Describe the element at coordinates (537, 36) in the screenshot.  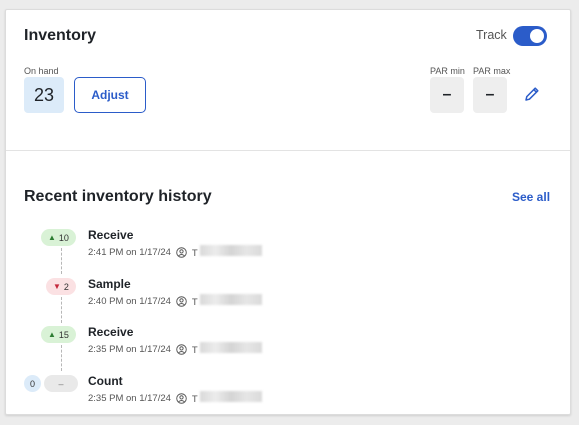
I see `toggle-knob` at that location.